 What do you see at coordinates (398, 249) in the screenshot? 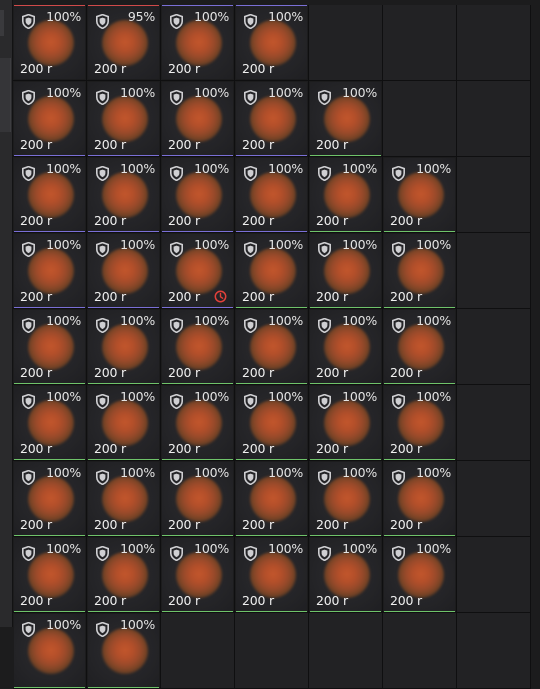
I see `shield-icon` at bounding box center [398, 249].